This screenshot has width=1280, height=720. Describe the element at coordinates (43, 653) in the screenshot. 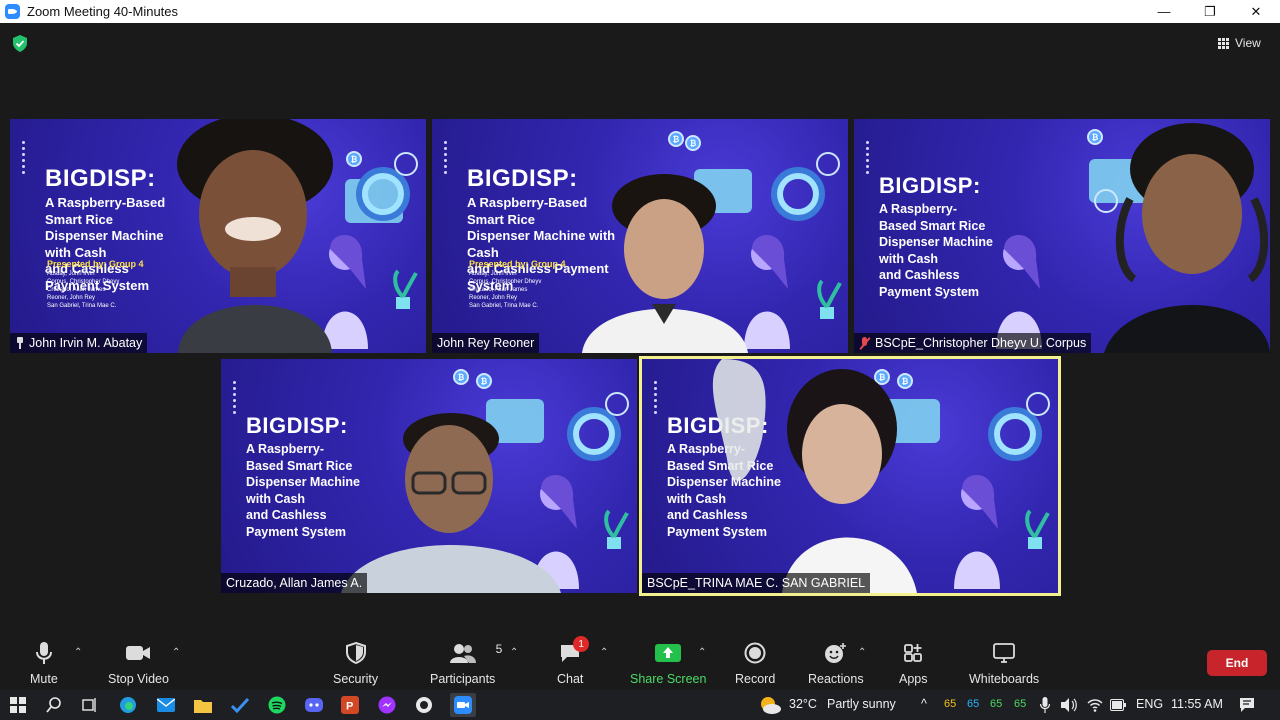

I see `microphone-icon` at that location.